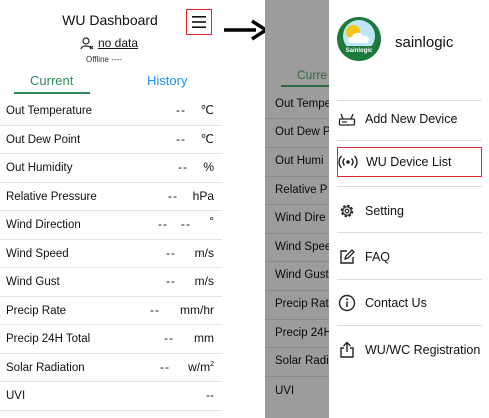  What do you see at coordinates (301, 190) in the screenshot?
I see `dimmed-row-label: Relative P` at bounding box center [301, 190].